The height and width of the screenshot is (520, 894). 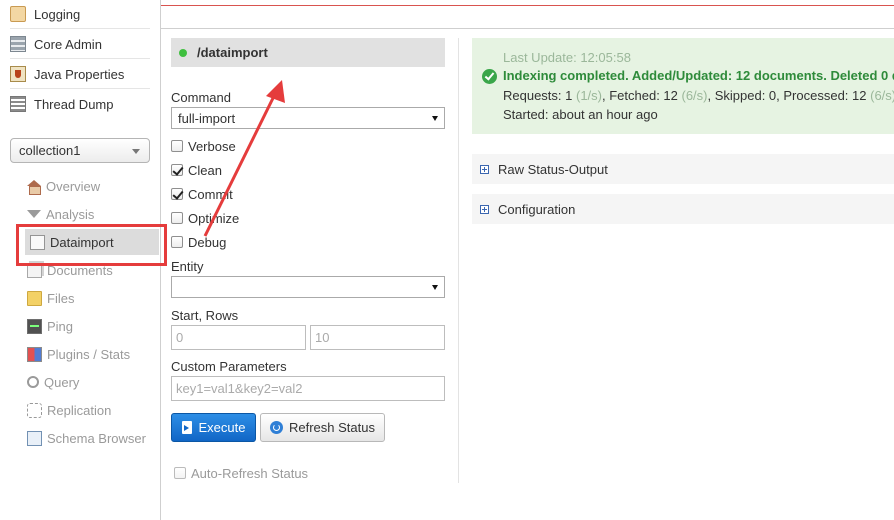 What do you see at coordinates (250, 473) in the screenshot?
I see `auto-refresh-label: Auto-Refresh Status` at bounding box center [250, 473].